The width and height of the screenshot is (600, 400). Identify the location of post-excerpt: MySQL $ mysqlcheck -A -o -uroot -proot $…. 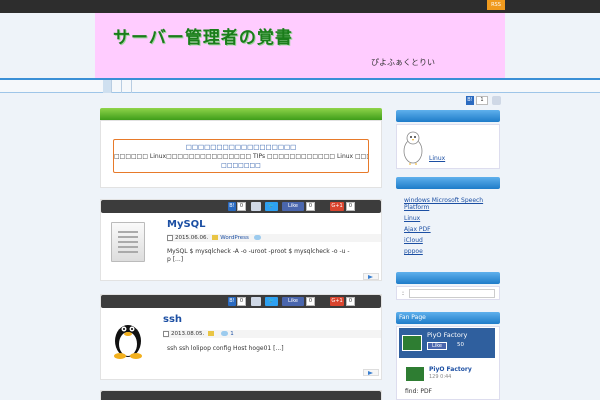
(272, 256).